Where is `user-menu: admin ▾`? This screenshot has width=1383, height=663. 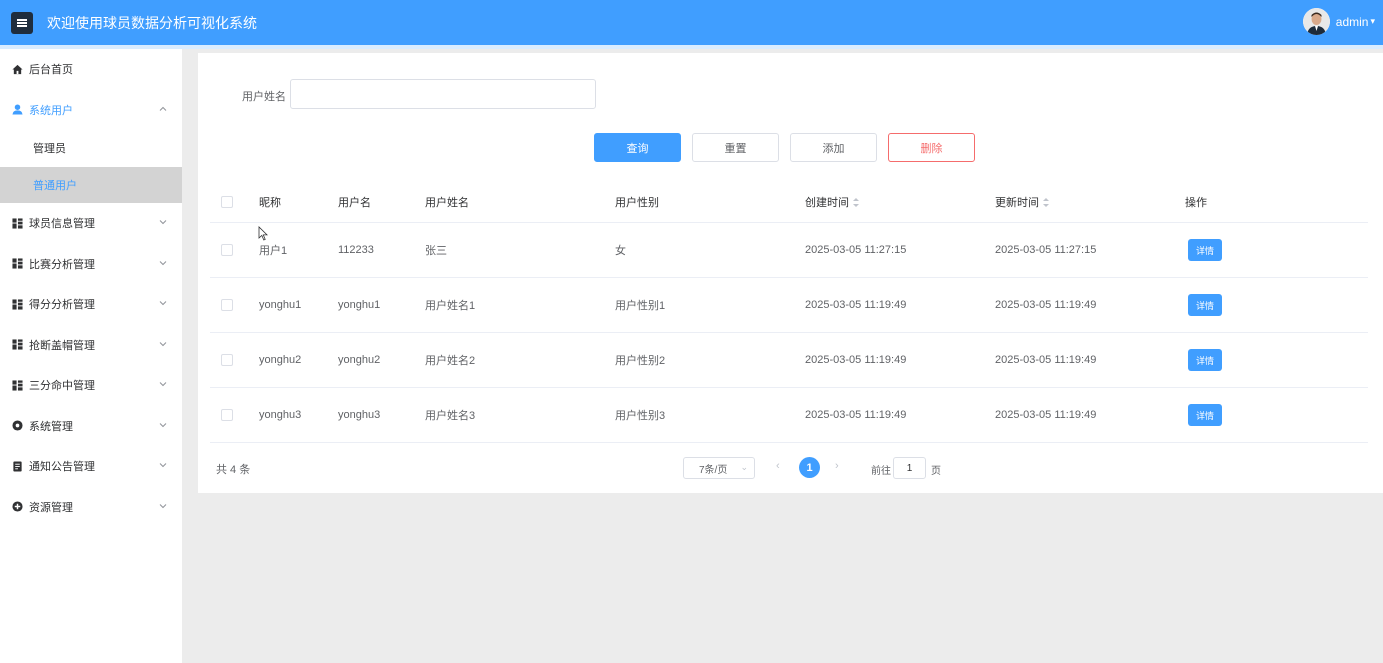 user-menu: admin ▾ is located at coordinates (1338, 21).